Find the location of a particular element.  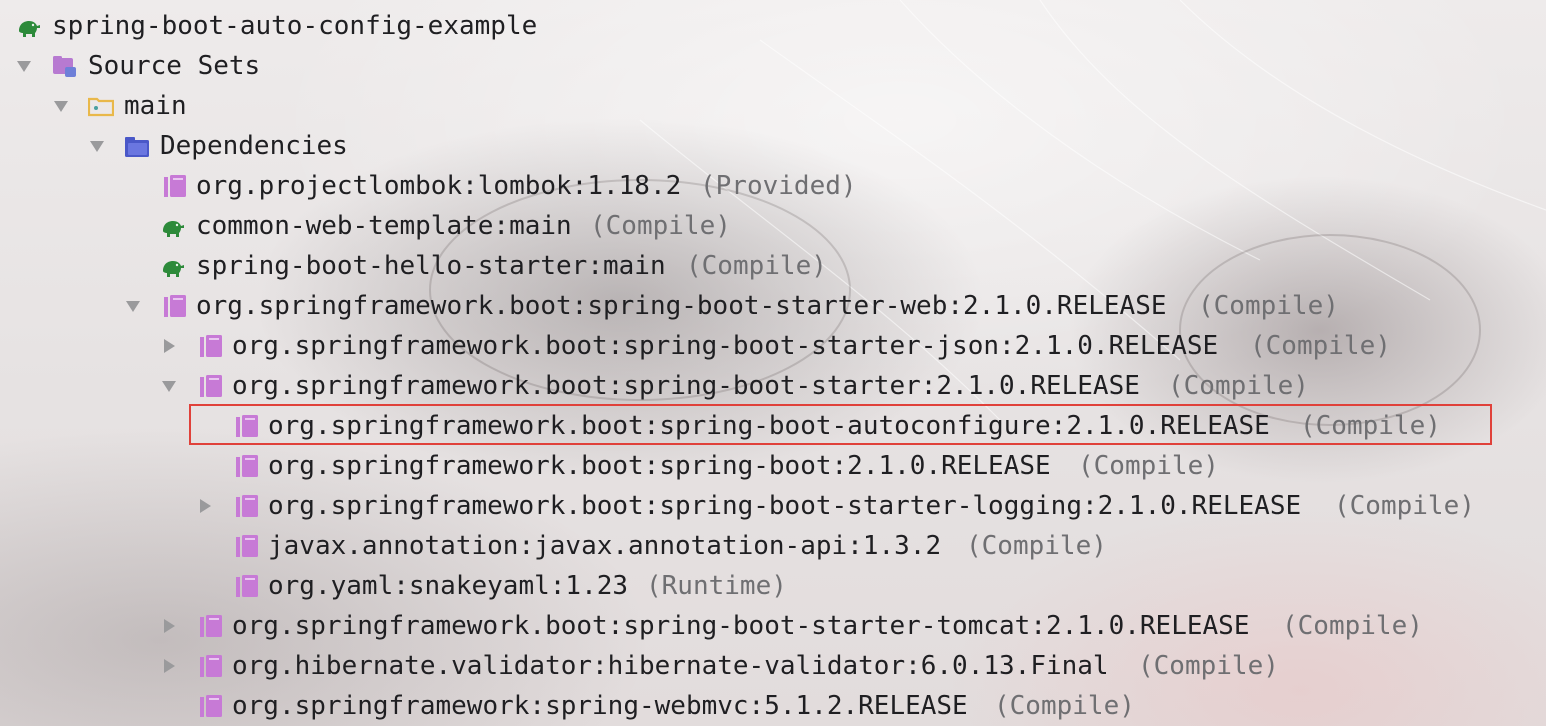

dependency-name: spring-boot-hello-starter:main is located at coordinates (431, 266).